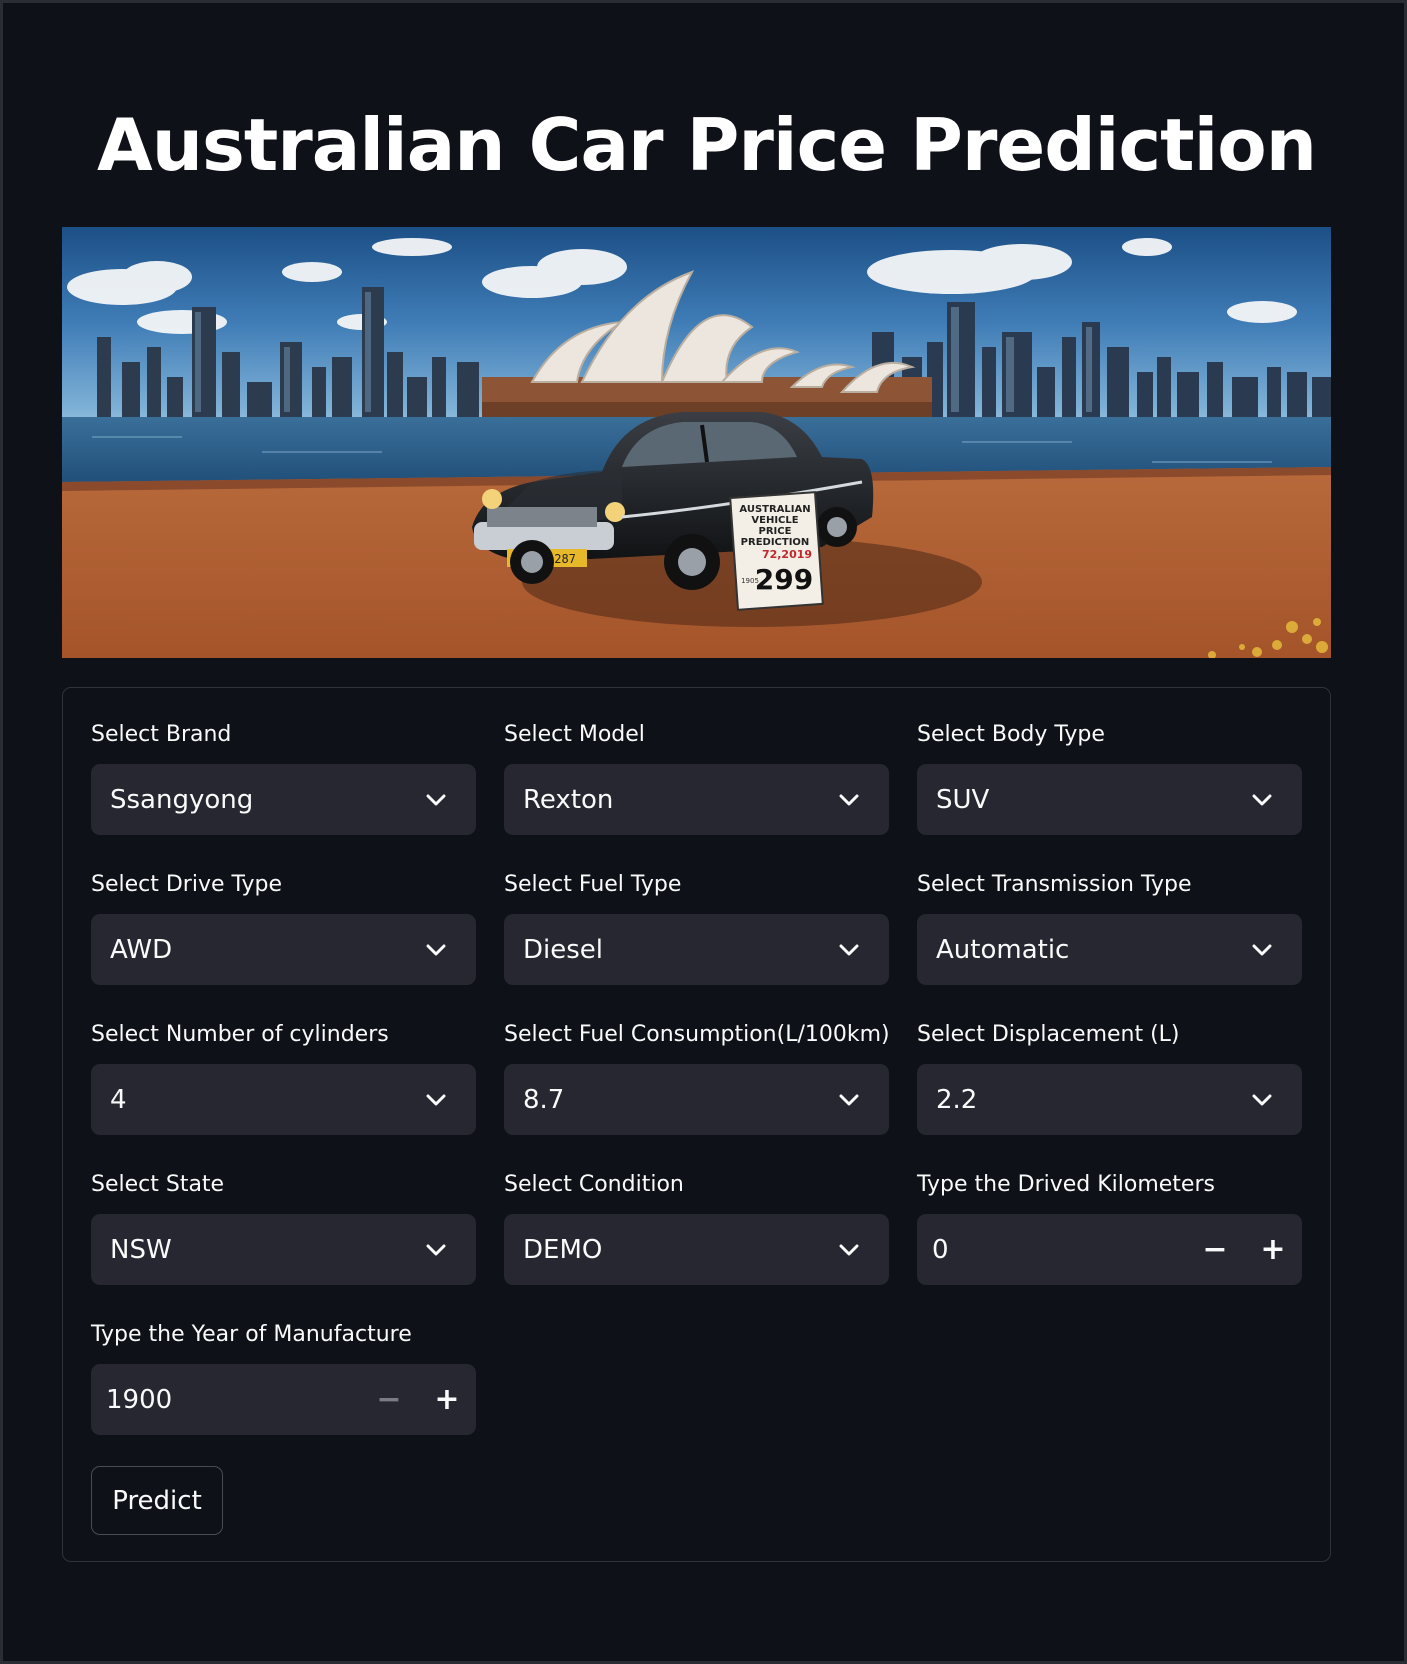 This screenshot has width=1407, height=1664. What do you see at coordinates (563, 1249) in the screenshot?
I see `condition-value: DEMO` at bounding box center [563, 1249].